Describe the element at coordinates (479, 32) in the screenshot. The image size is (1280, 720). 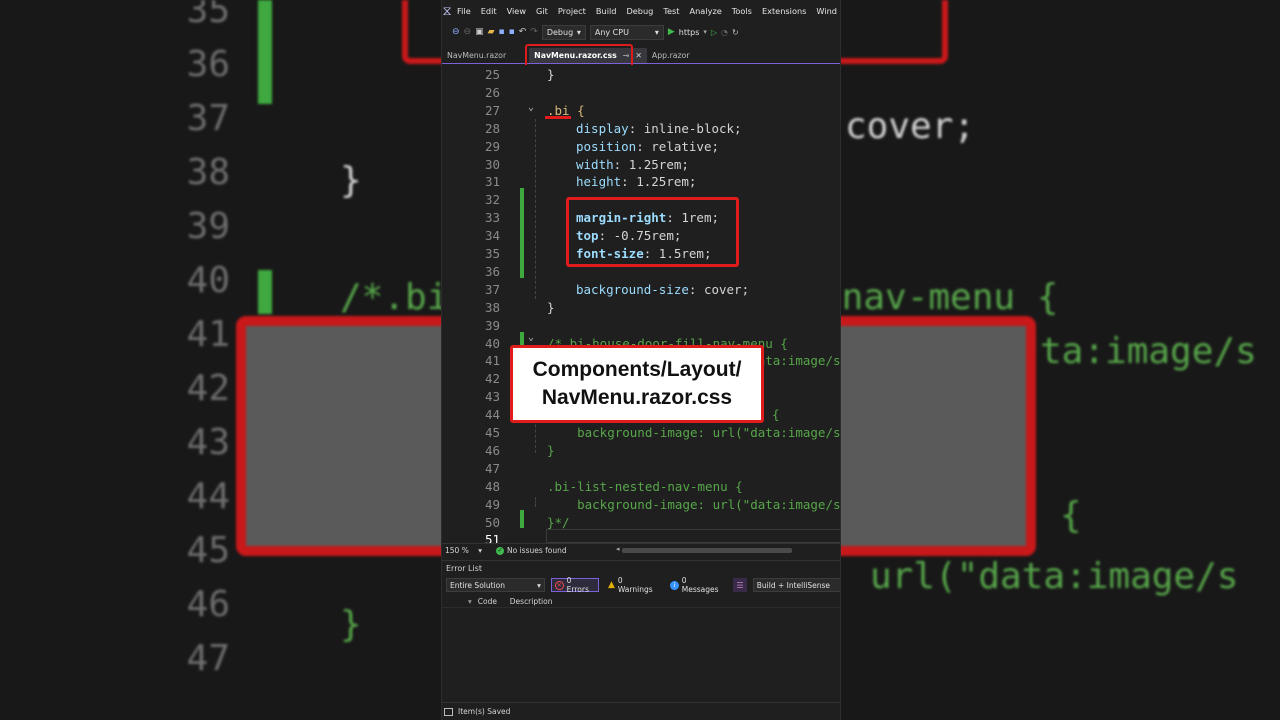
I see `new-item-icon: ▣` at that location.